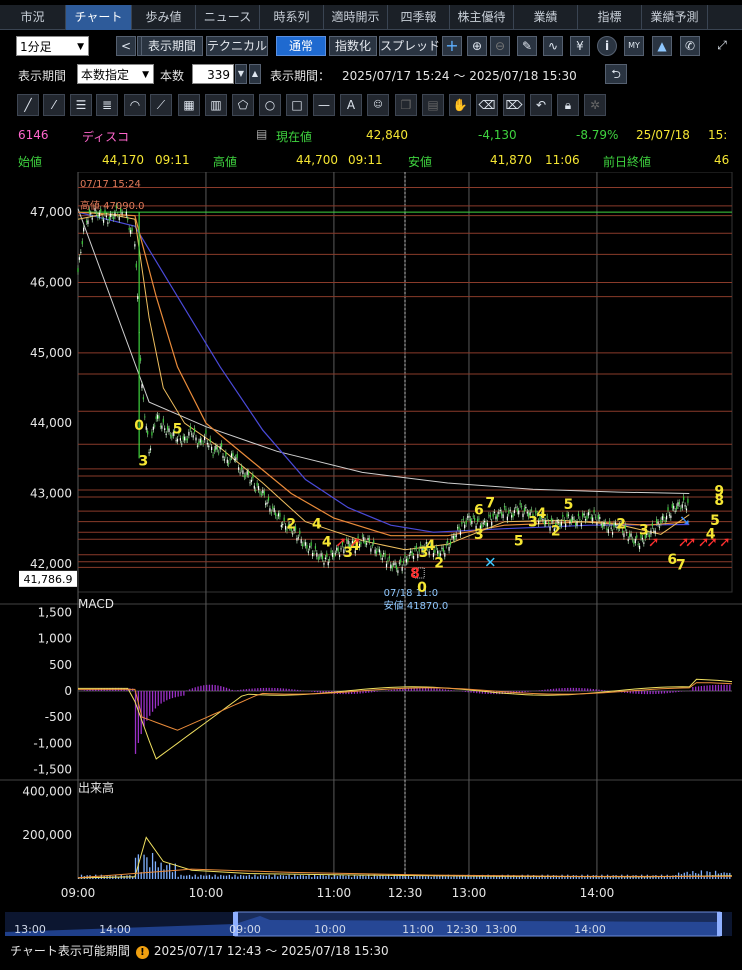 This screenshot has width=742, height=970. Describe the element at coordinates (139, 426) in the screenshot. I see `signal-number: 0` at that location.